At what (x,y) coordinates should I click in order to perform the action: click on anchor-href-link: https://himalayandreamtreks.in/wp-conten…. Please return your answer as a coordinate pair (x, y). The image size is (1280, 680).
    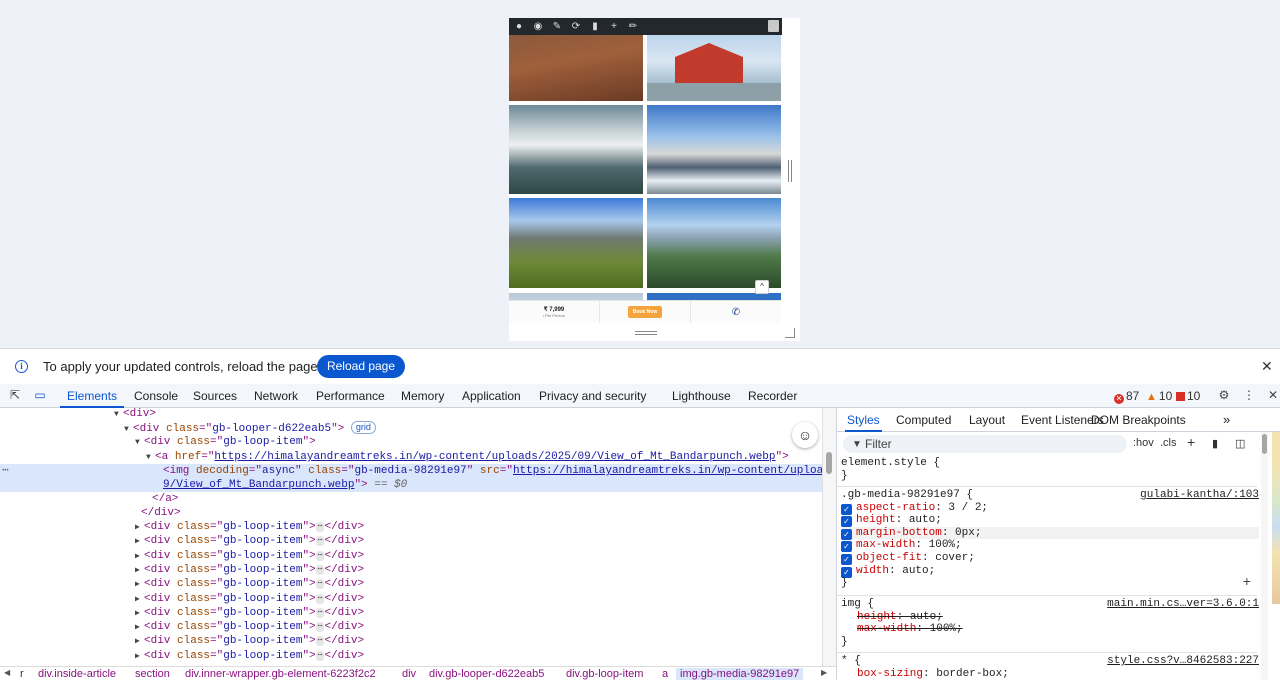
    Looking at the image, I should click on (494, 457).